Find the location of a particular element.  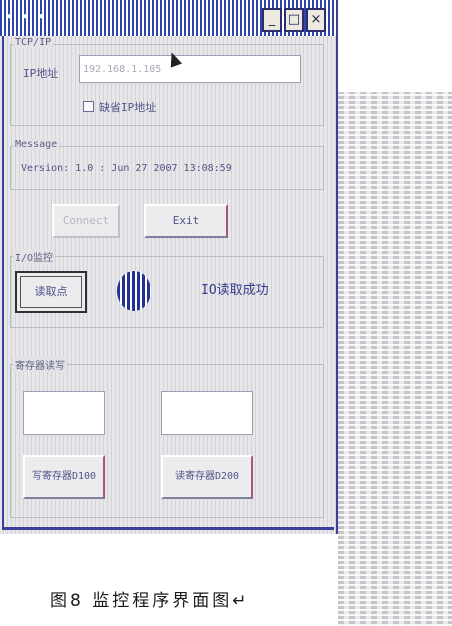

io-status-led is located at coordinates (134, 291).